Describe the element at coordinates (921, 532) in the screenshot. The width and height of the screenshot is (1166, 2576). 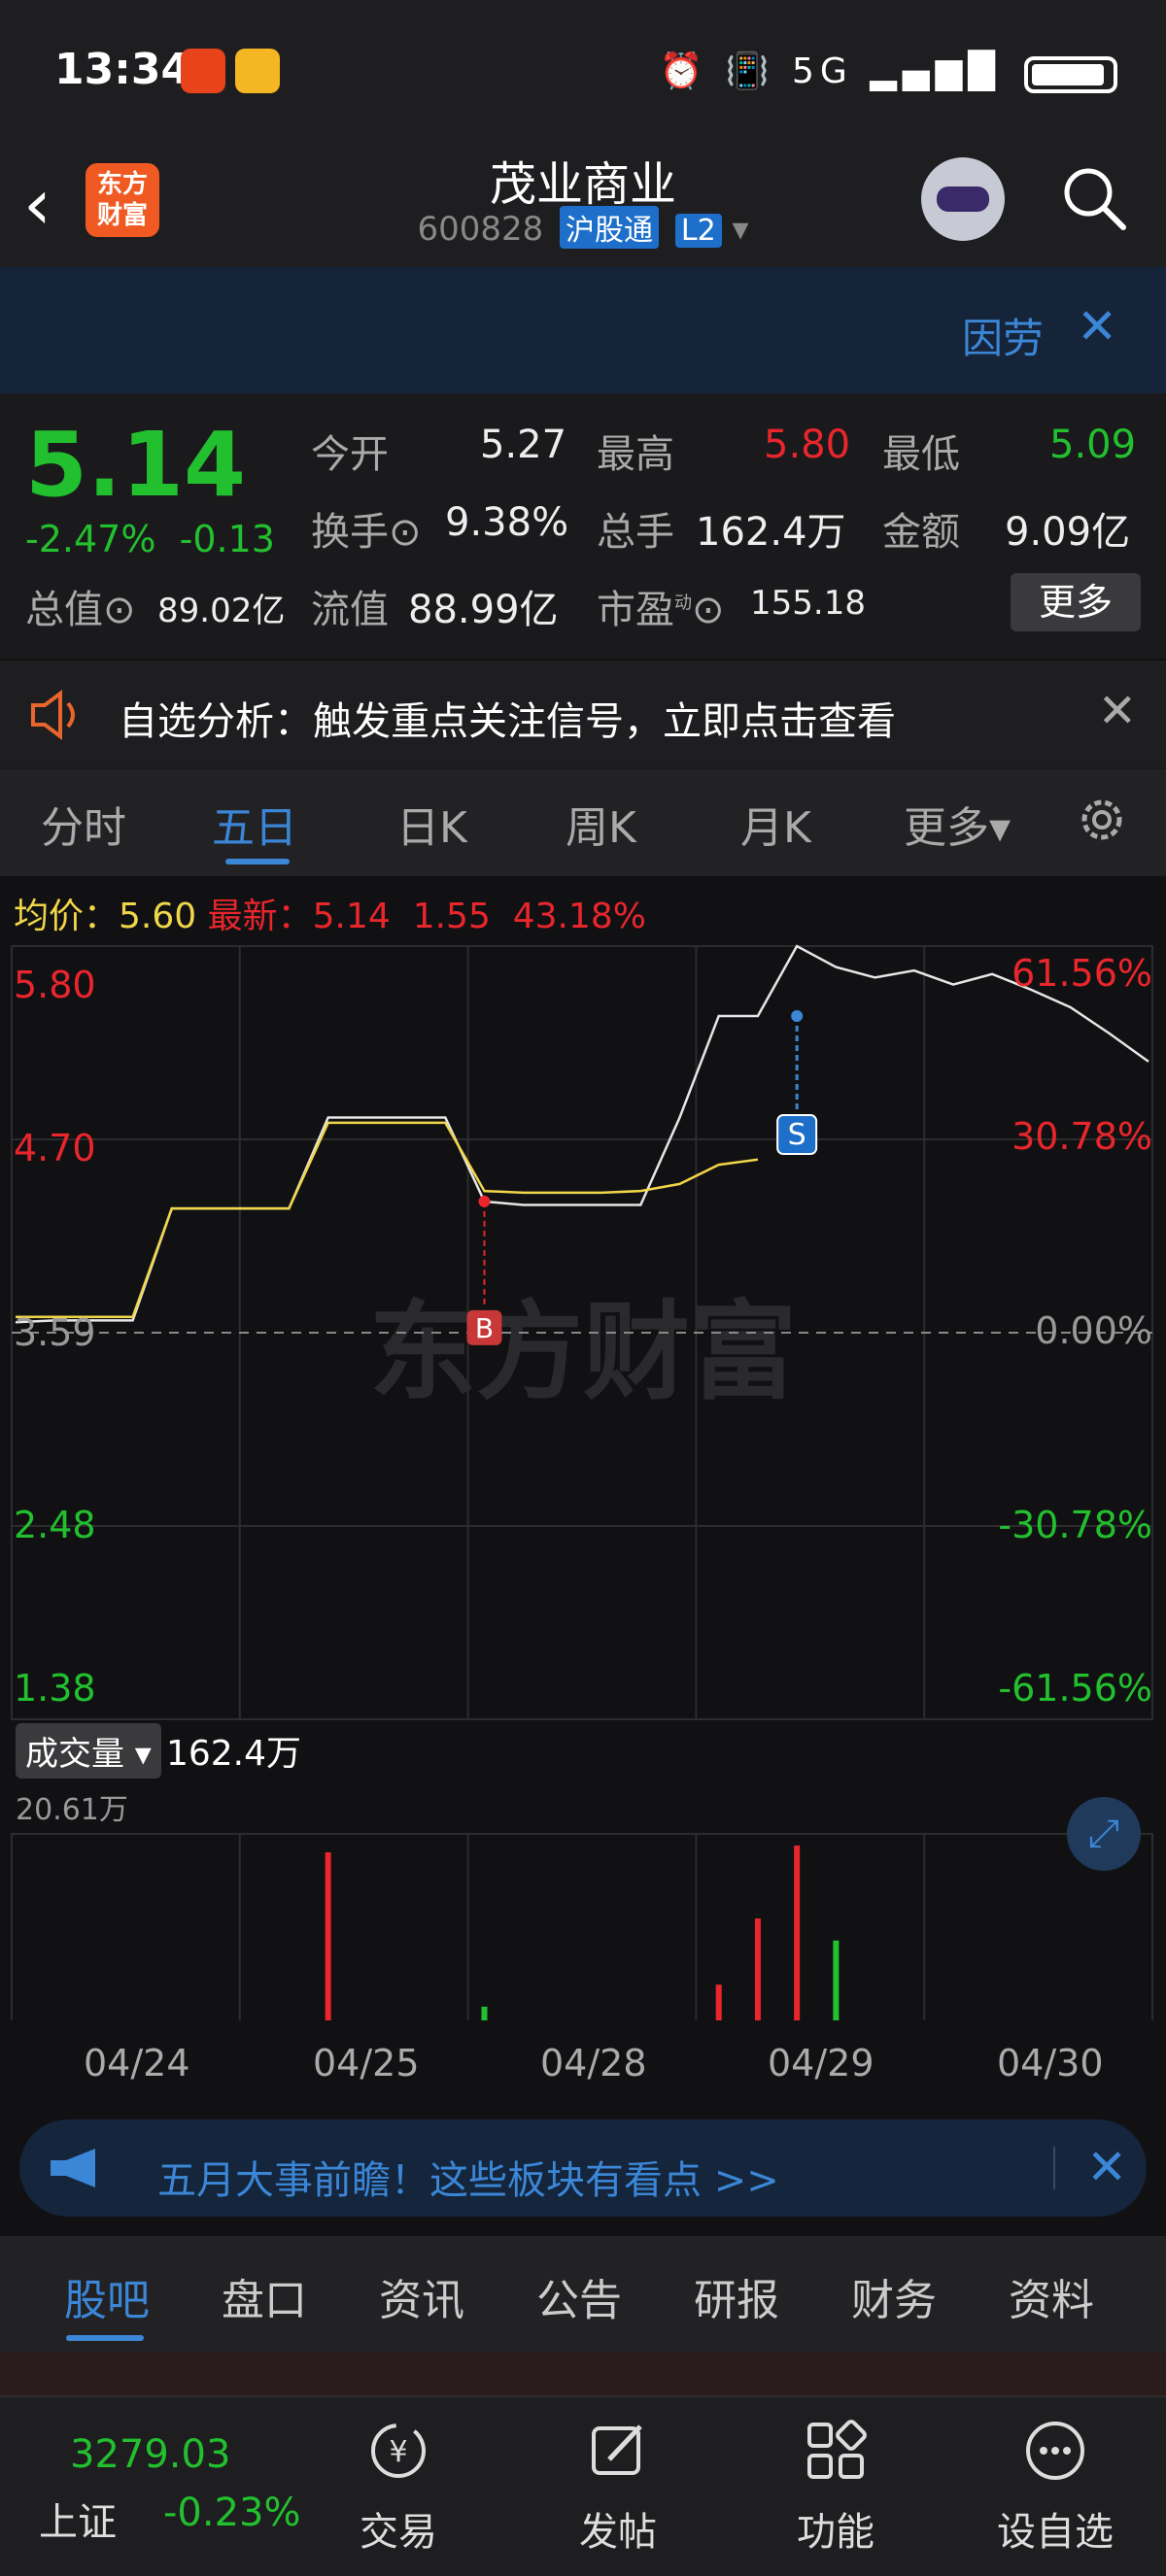
I see `amount-label: 金额` at that location.